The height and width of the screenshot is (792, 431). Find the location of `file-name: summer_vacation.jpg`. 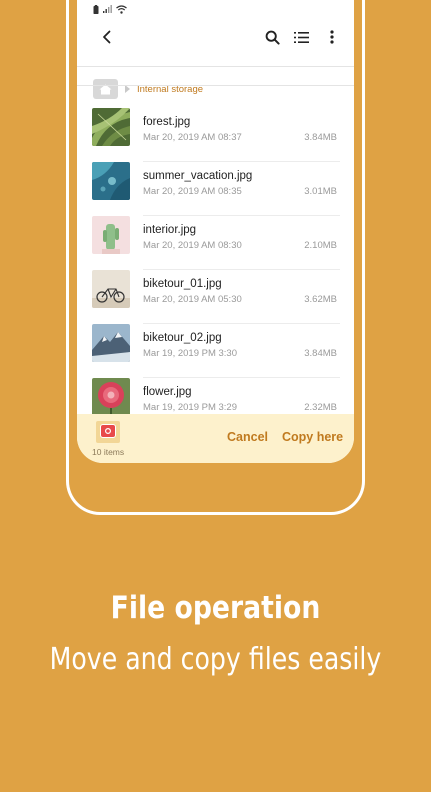

file-name: summer_vacation.jpg is located at coordinates (198, 176).